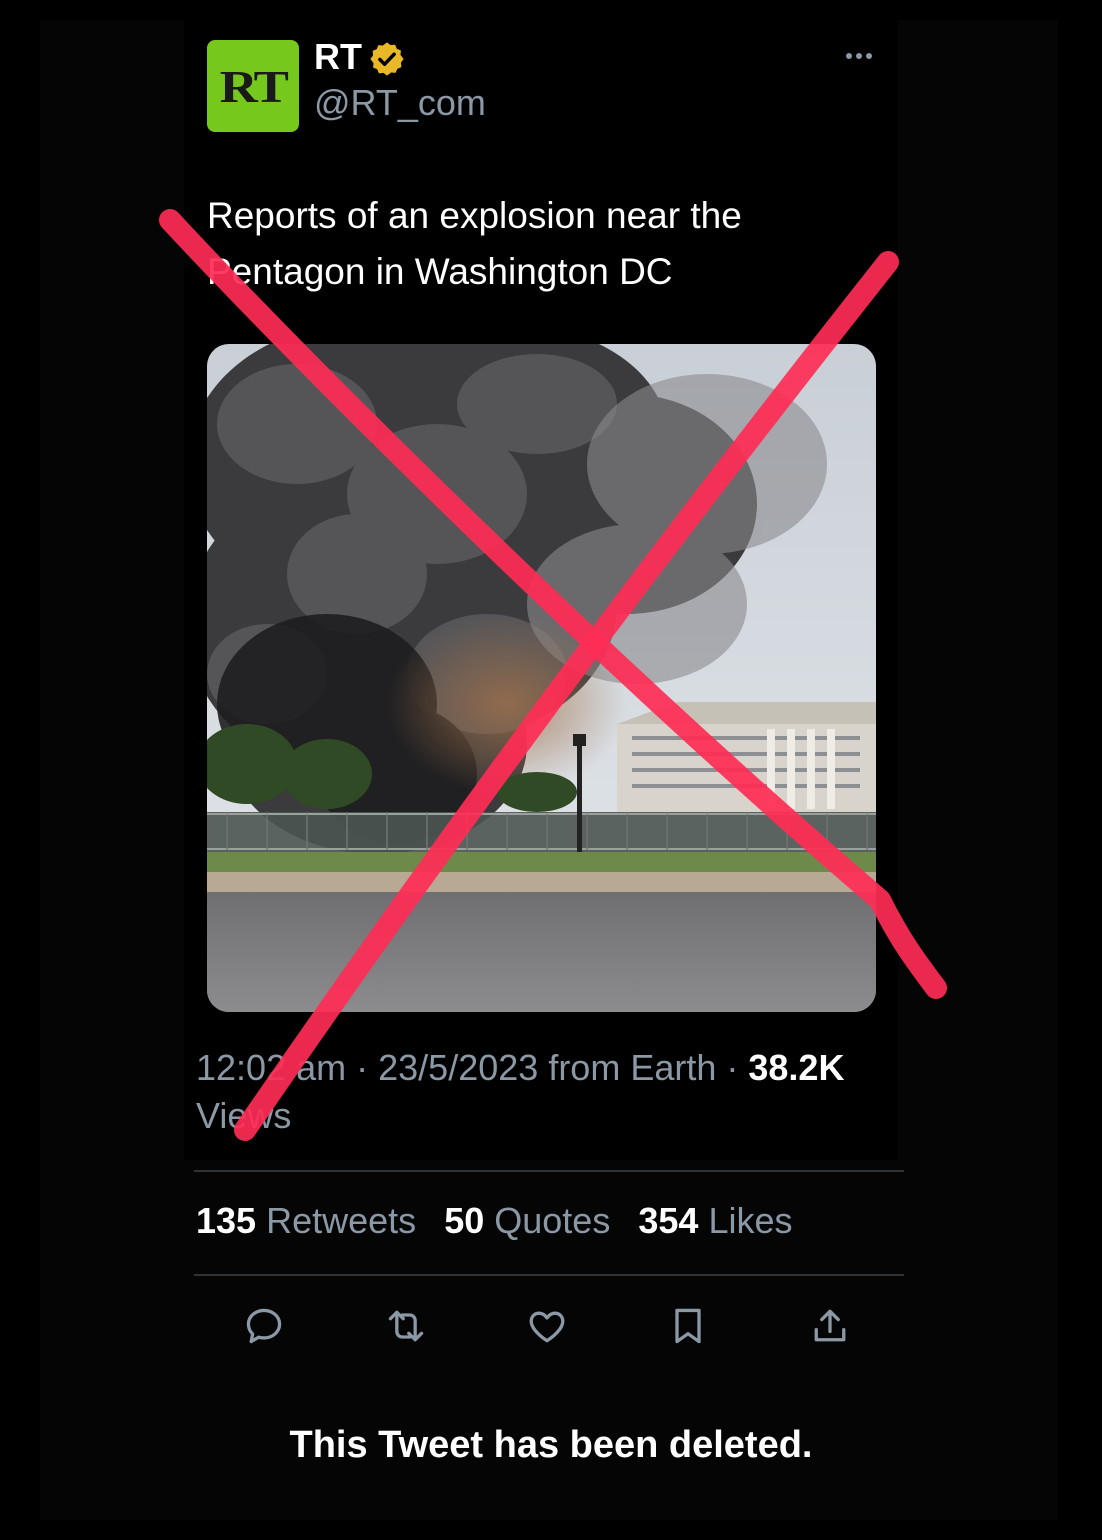 The height and width of the screenshot is (1540, 1102). Describe the element at coordinates (226, 1220) in the screenshot. I see `retweets-count: 135` at that location.